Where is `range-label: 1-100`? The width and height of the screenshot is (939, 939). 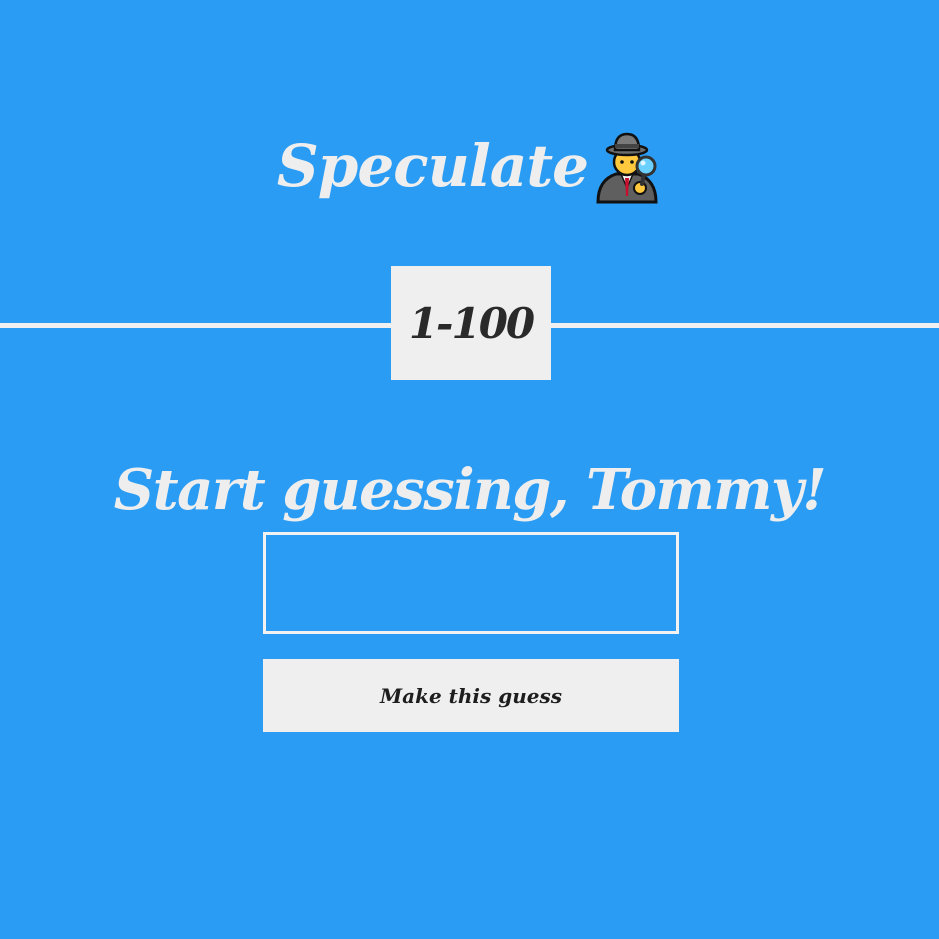
range-label: 1-100 is located at coordinates (471, 323).